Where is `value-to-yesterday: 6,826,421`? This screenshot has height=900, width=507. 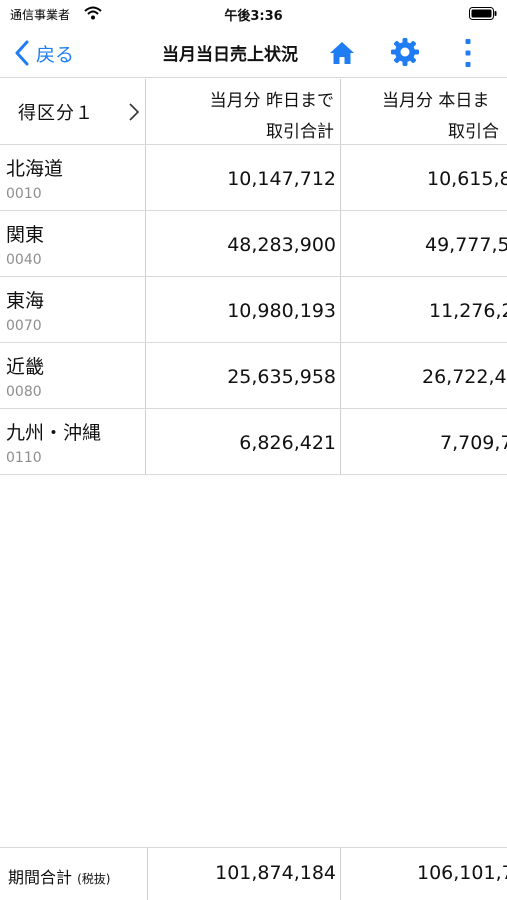 value-to-yesterday: 6,826,421 is located at coordinates (287, 443).